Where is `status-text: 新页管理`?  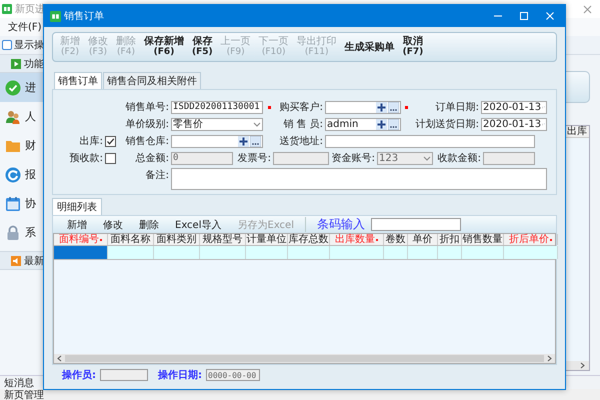
status-text: 新页管理 is located at coordinates (24, 394).